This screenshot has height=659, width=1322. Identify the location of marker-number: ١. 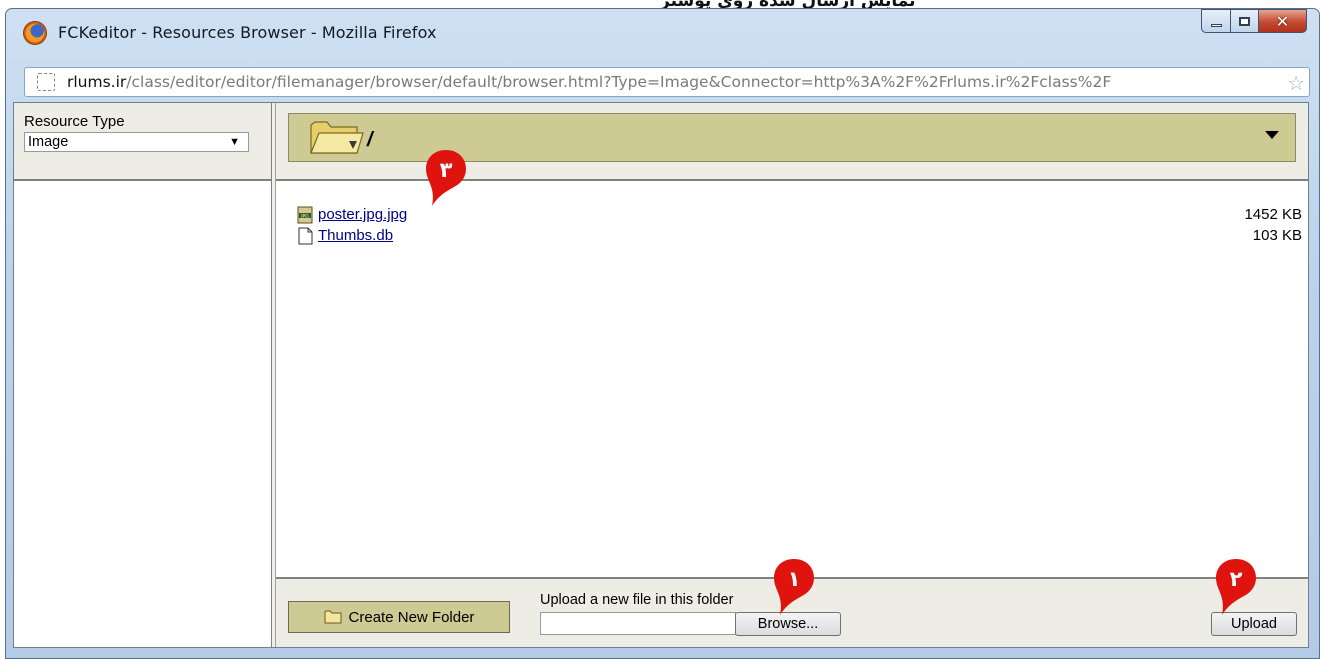
(794, 579).